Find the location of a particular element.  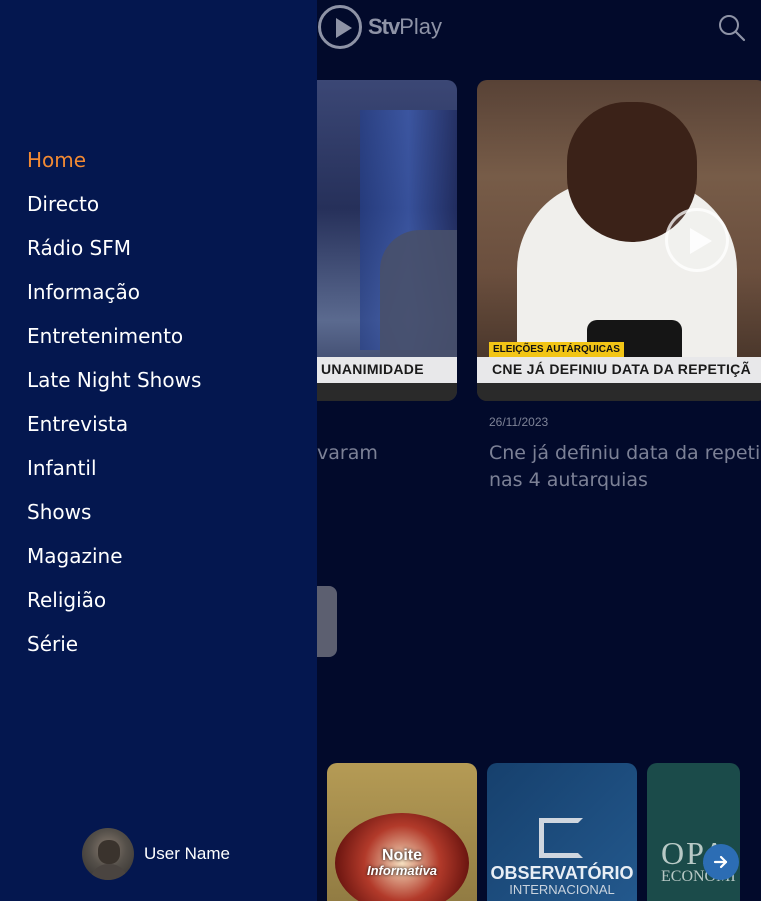

menu-item-religiao: Religião is located at coordinates (114, 608).